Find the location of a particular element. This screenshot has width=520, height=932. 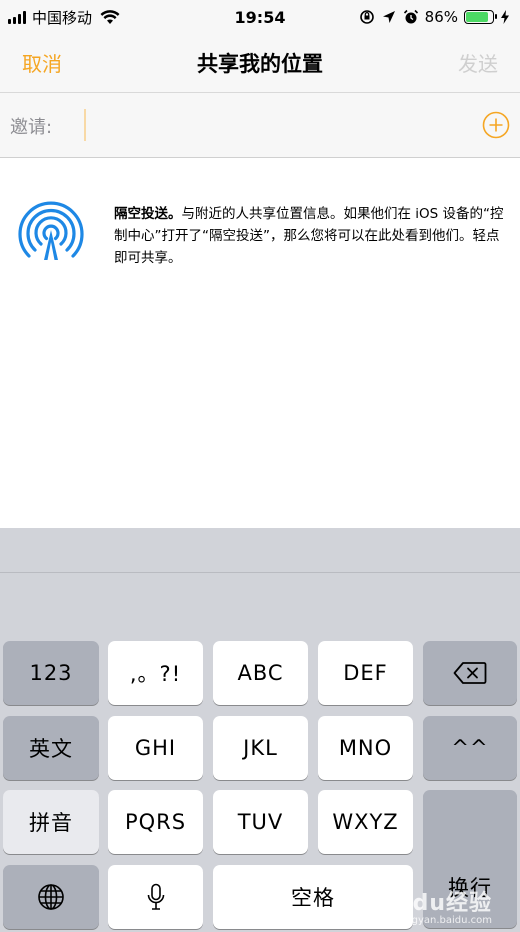

key-pinyin: 拼音 is located at coordinates (51, 822).